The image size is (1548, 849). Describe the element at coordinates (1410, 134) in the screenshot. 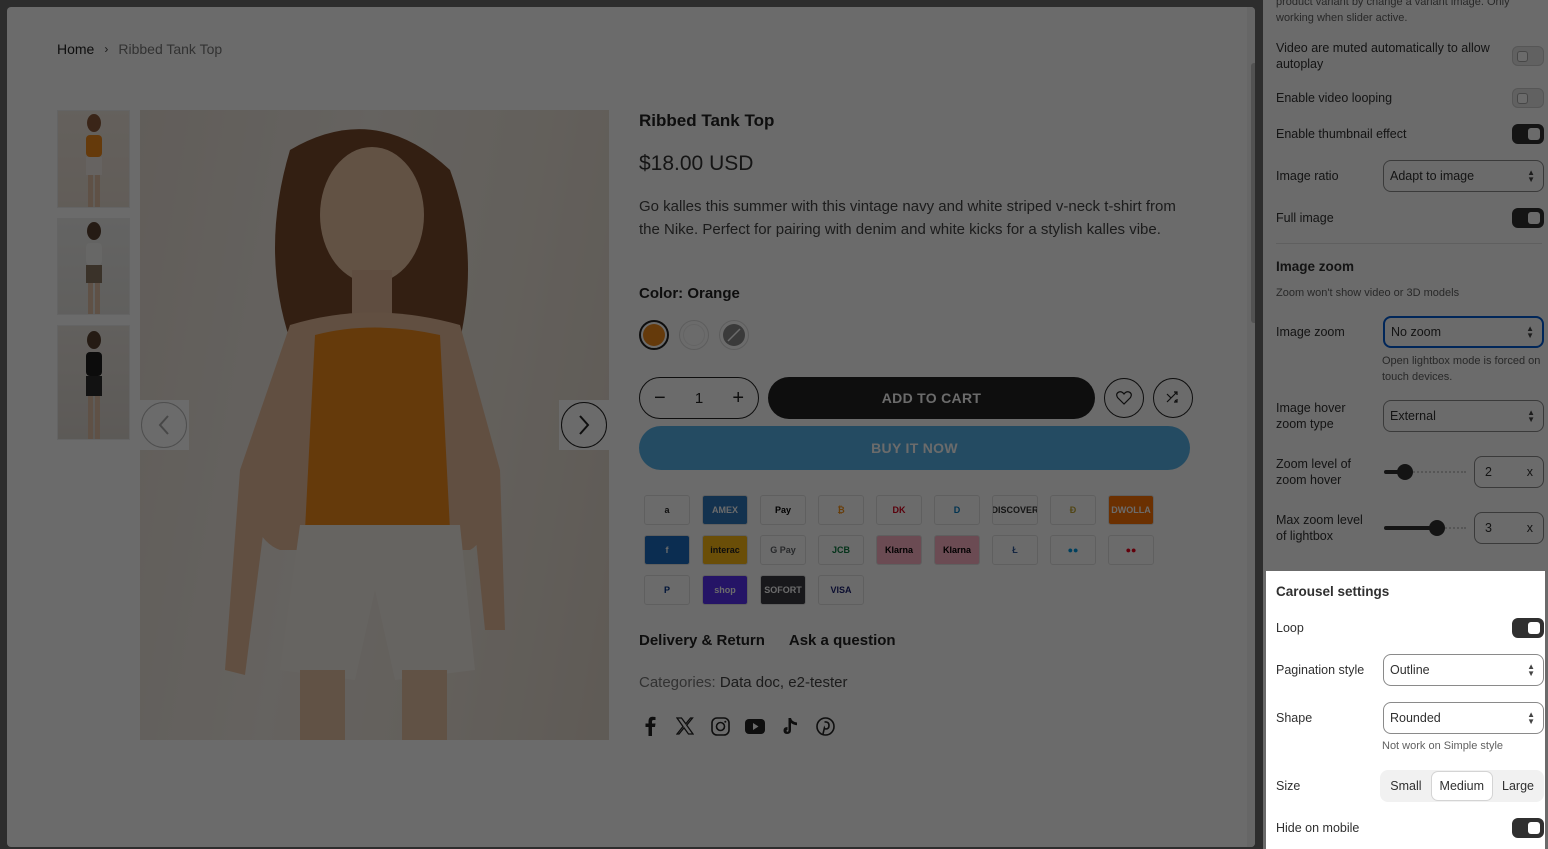

I see `setting-thumbnail-effect: Enable thumbnail effect` at that location.